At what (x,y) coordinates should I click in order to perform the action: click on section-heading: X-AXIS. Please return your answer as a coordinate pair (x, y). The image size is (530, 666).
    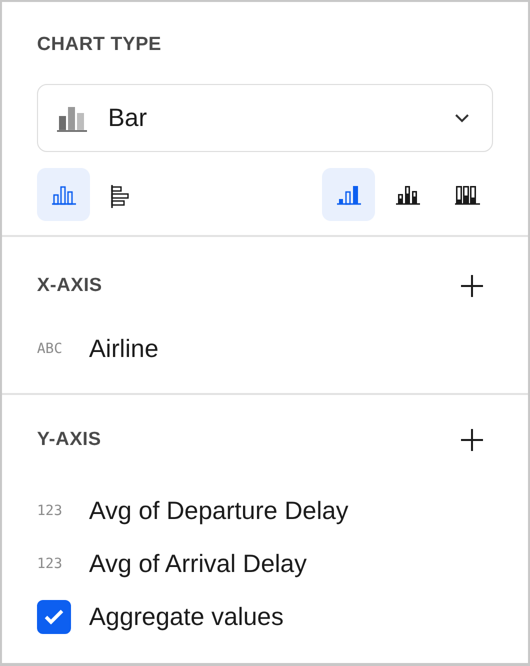
    Looking at the image, I should click on (69, 286).